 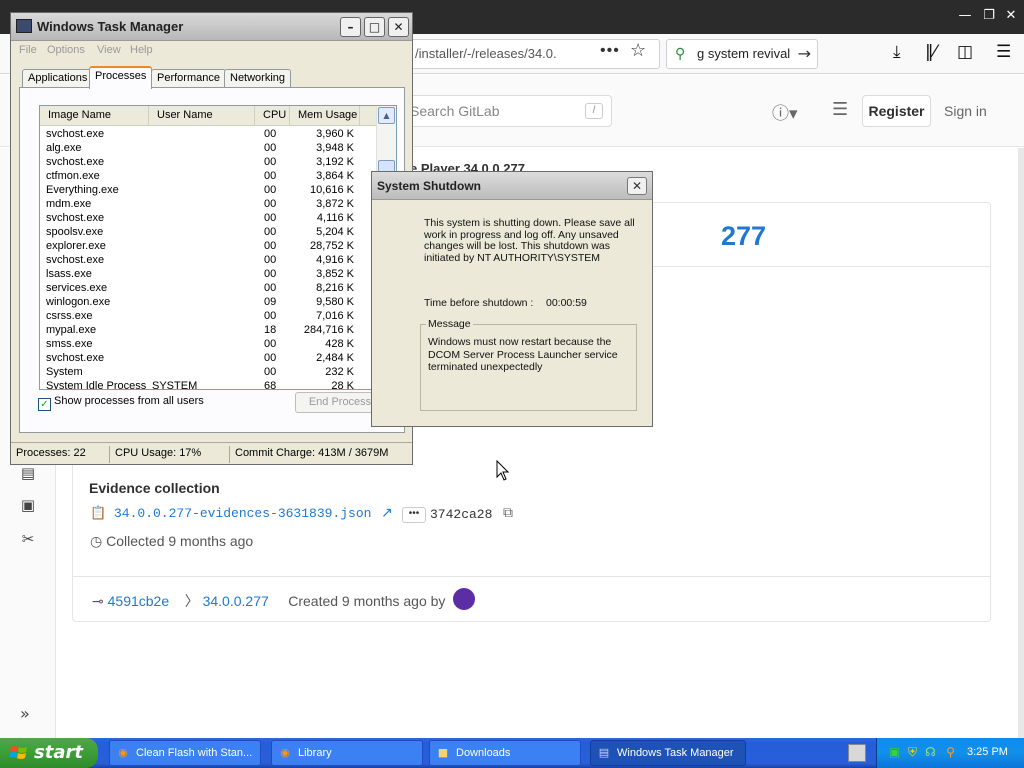 I want to click on taskbar-task-downloads: ■ Downloads, so click(x=505, y=753).